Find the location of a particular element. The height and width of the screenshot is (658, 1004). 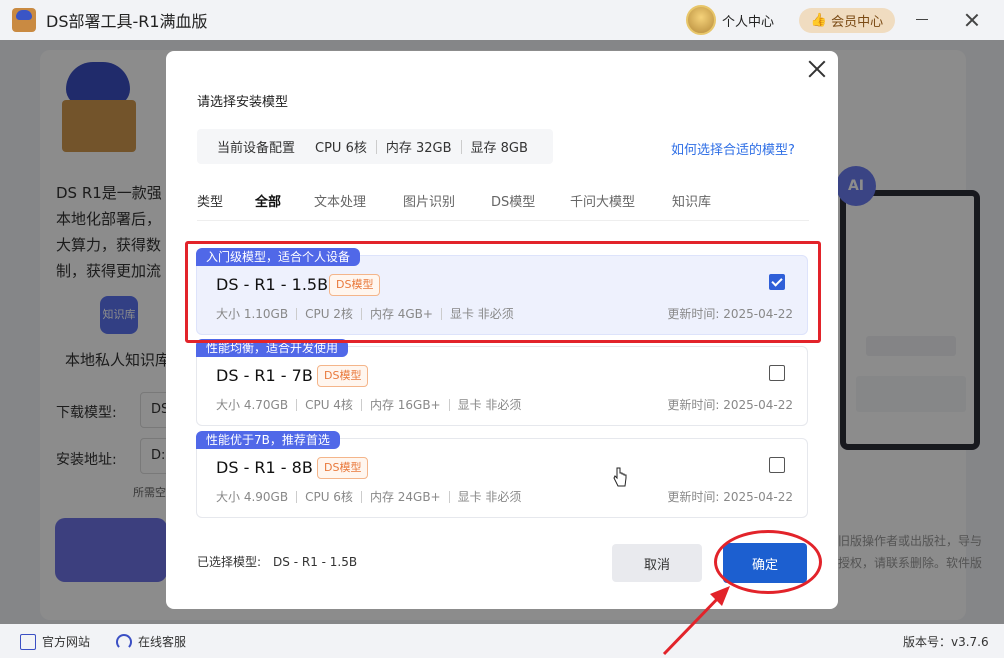

tab-ds-model: DS模型 is located at coordinates (513, 200).